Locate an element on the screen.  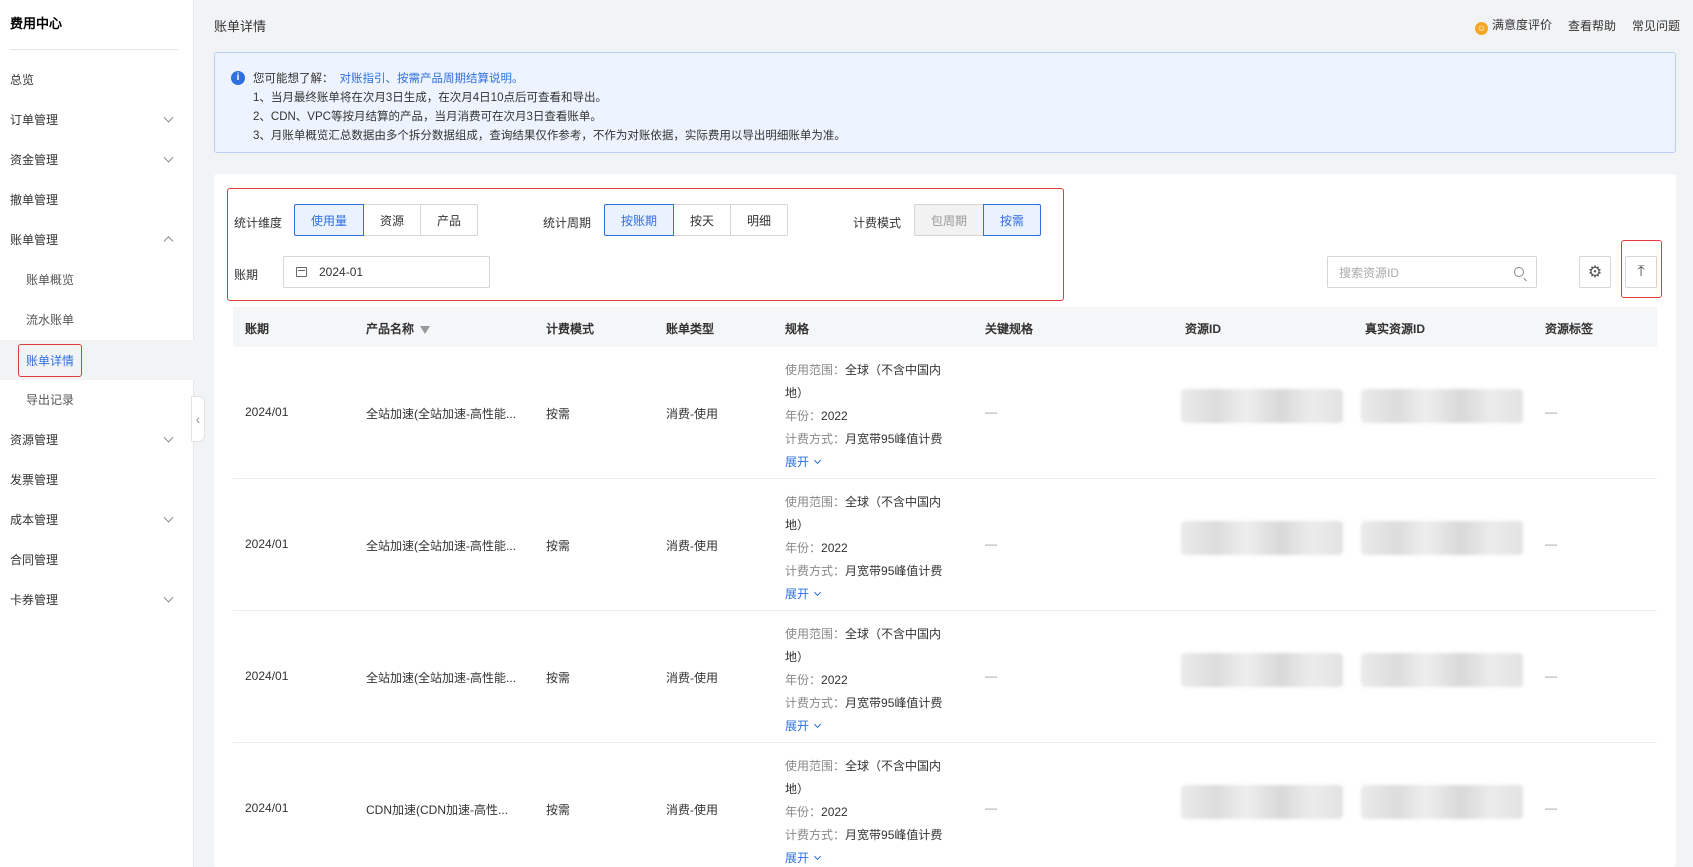
brand-title: 费用中心 is located at coordinates (36, 23).